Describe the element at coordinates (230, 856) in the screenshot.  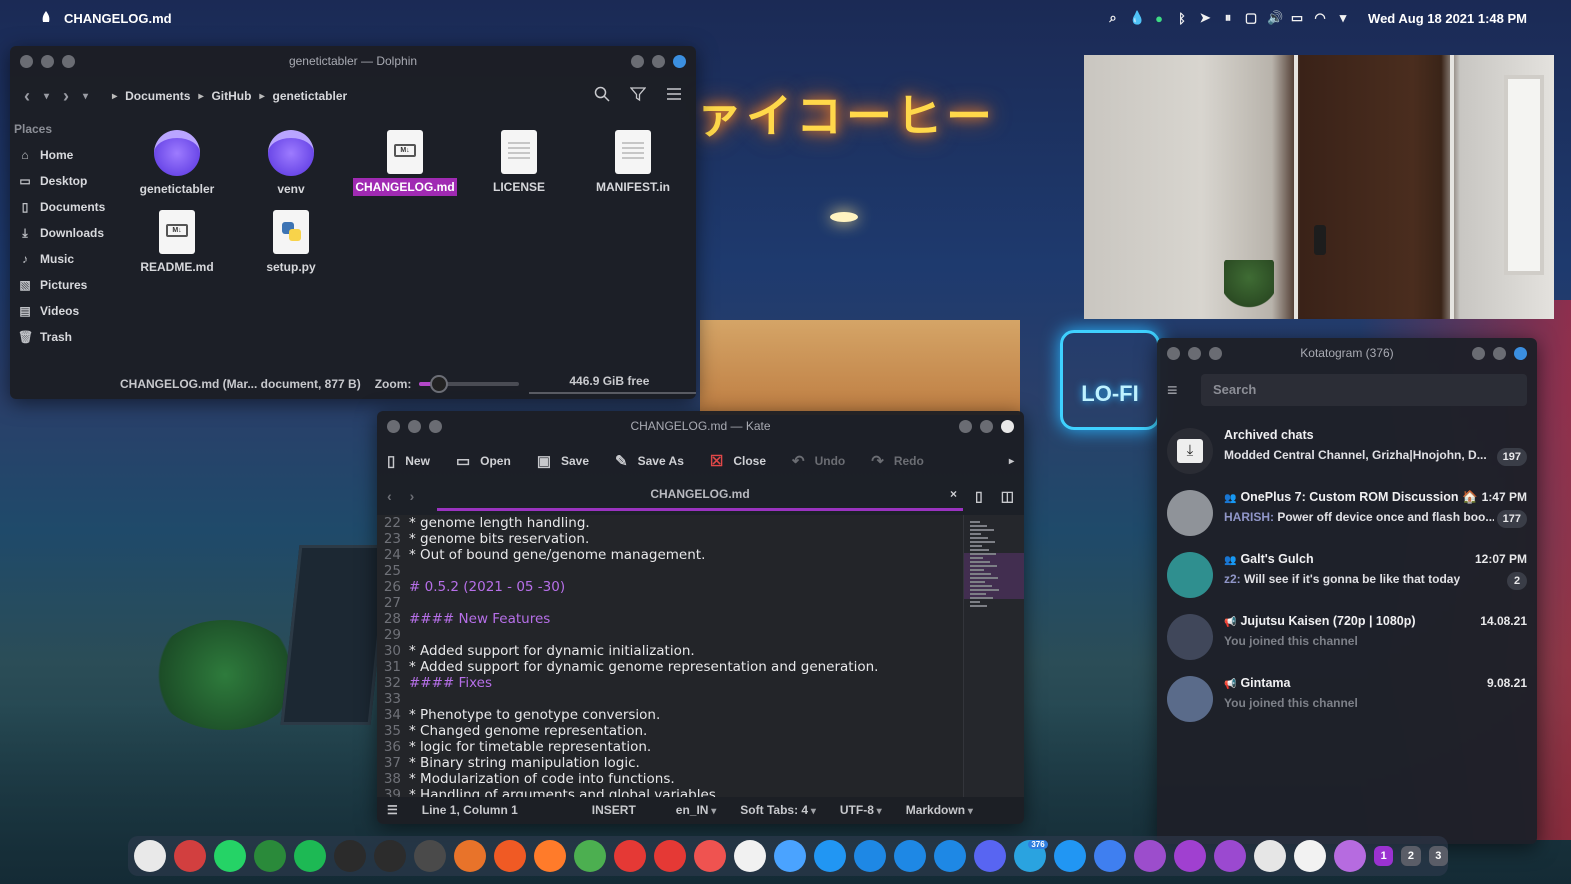
I see `whatsapp-icon` at that location.